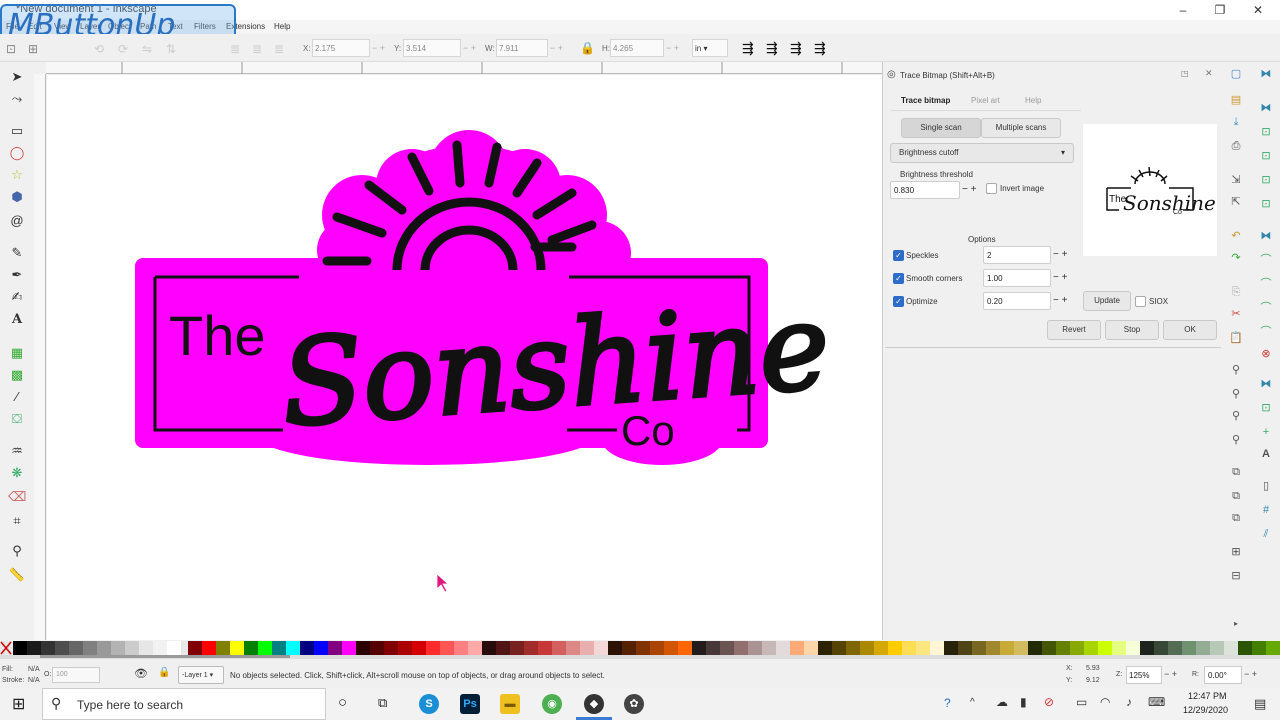  Describe the element at coordinates (1266, 284) in the screenshot. I see `snap-intersections-icon: ⌒` at that location.